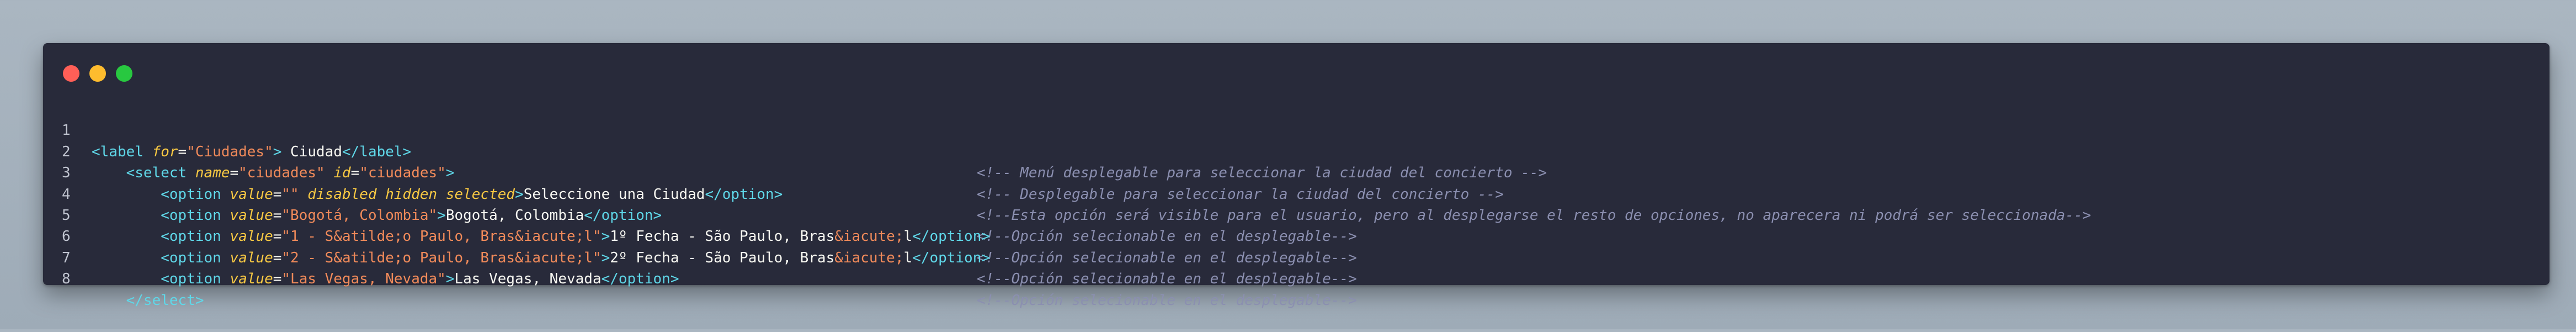 This screenshot has height=332, width=2576. What do you see at coordinates (528, 279) in the screenshot?
I see `text-token: Las Vegas, Nevada` at bounding box center [528, 279].